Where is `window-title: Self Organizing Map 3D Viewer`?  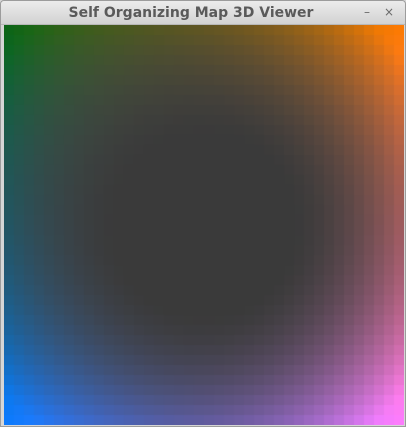 window-title: Self Organizing Map 3D Viewer is located at coordinates (191, 13).